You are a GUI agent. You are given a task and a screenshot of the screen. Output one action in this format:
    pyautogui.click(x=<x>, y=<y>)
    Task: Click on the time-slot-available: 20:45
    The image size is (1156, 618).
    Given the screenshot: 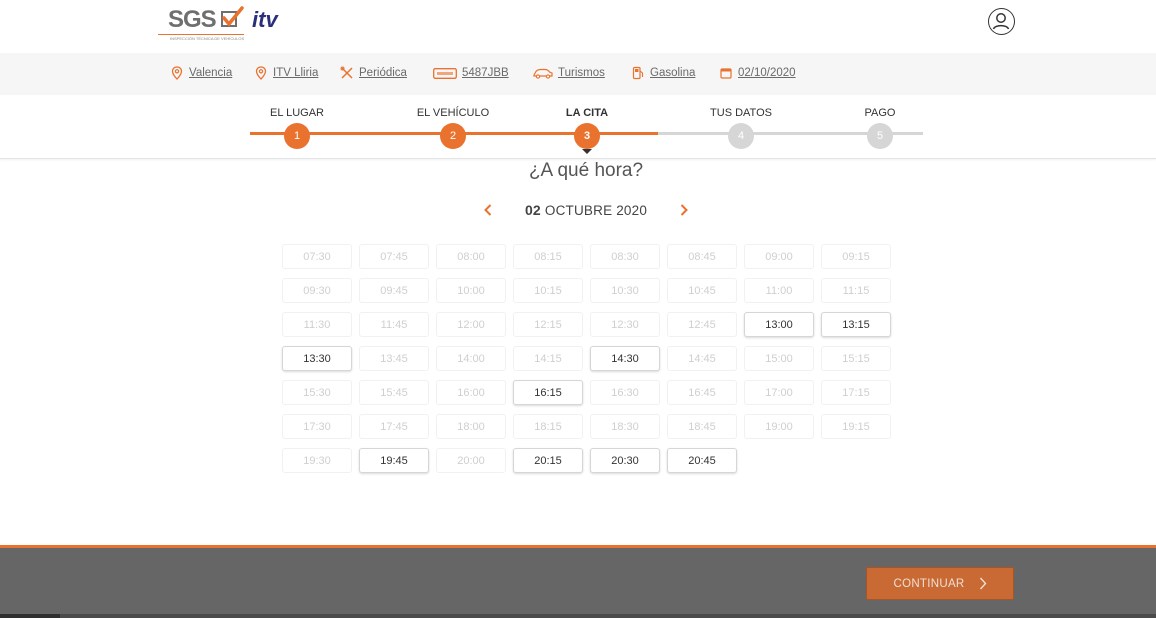 What is the action you would take?
    pyautogui.click(x=702, y=460)
    